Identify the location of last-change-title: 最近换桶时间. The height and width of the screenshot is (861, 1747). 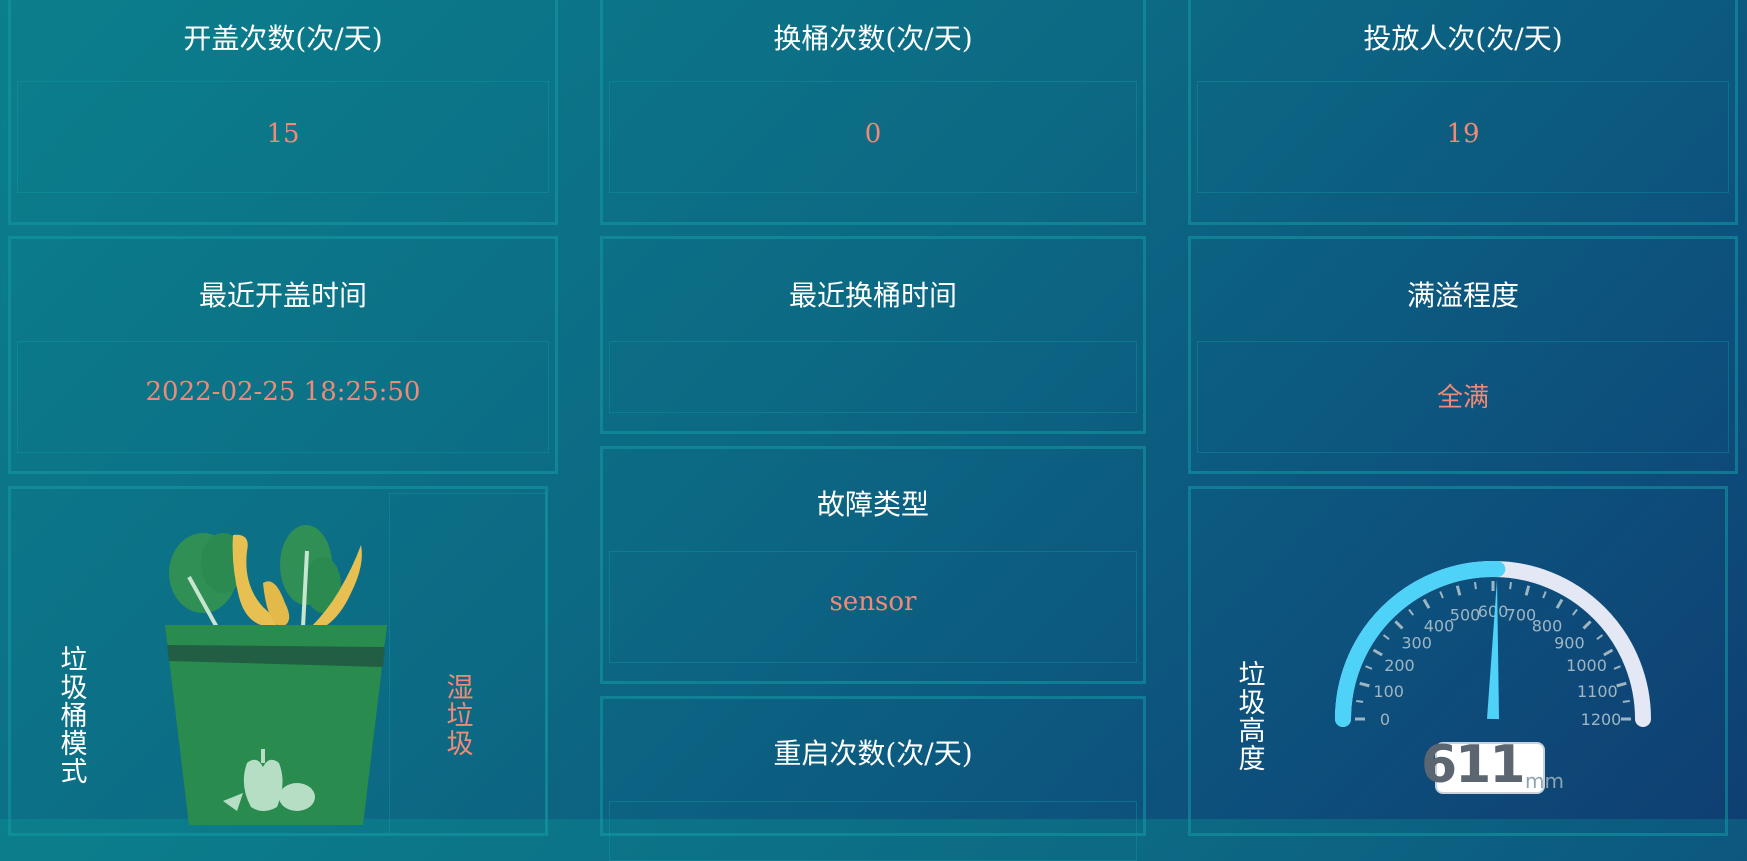
(872, 295).